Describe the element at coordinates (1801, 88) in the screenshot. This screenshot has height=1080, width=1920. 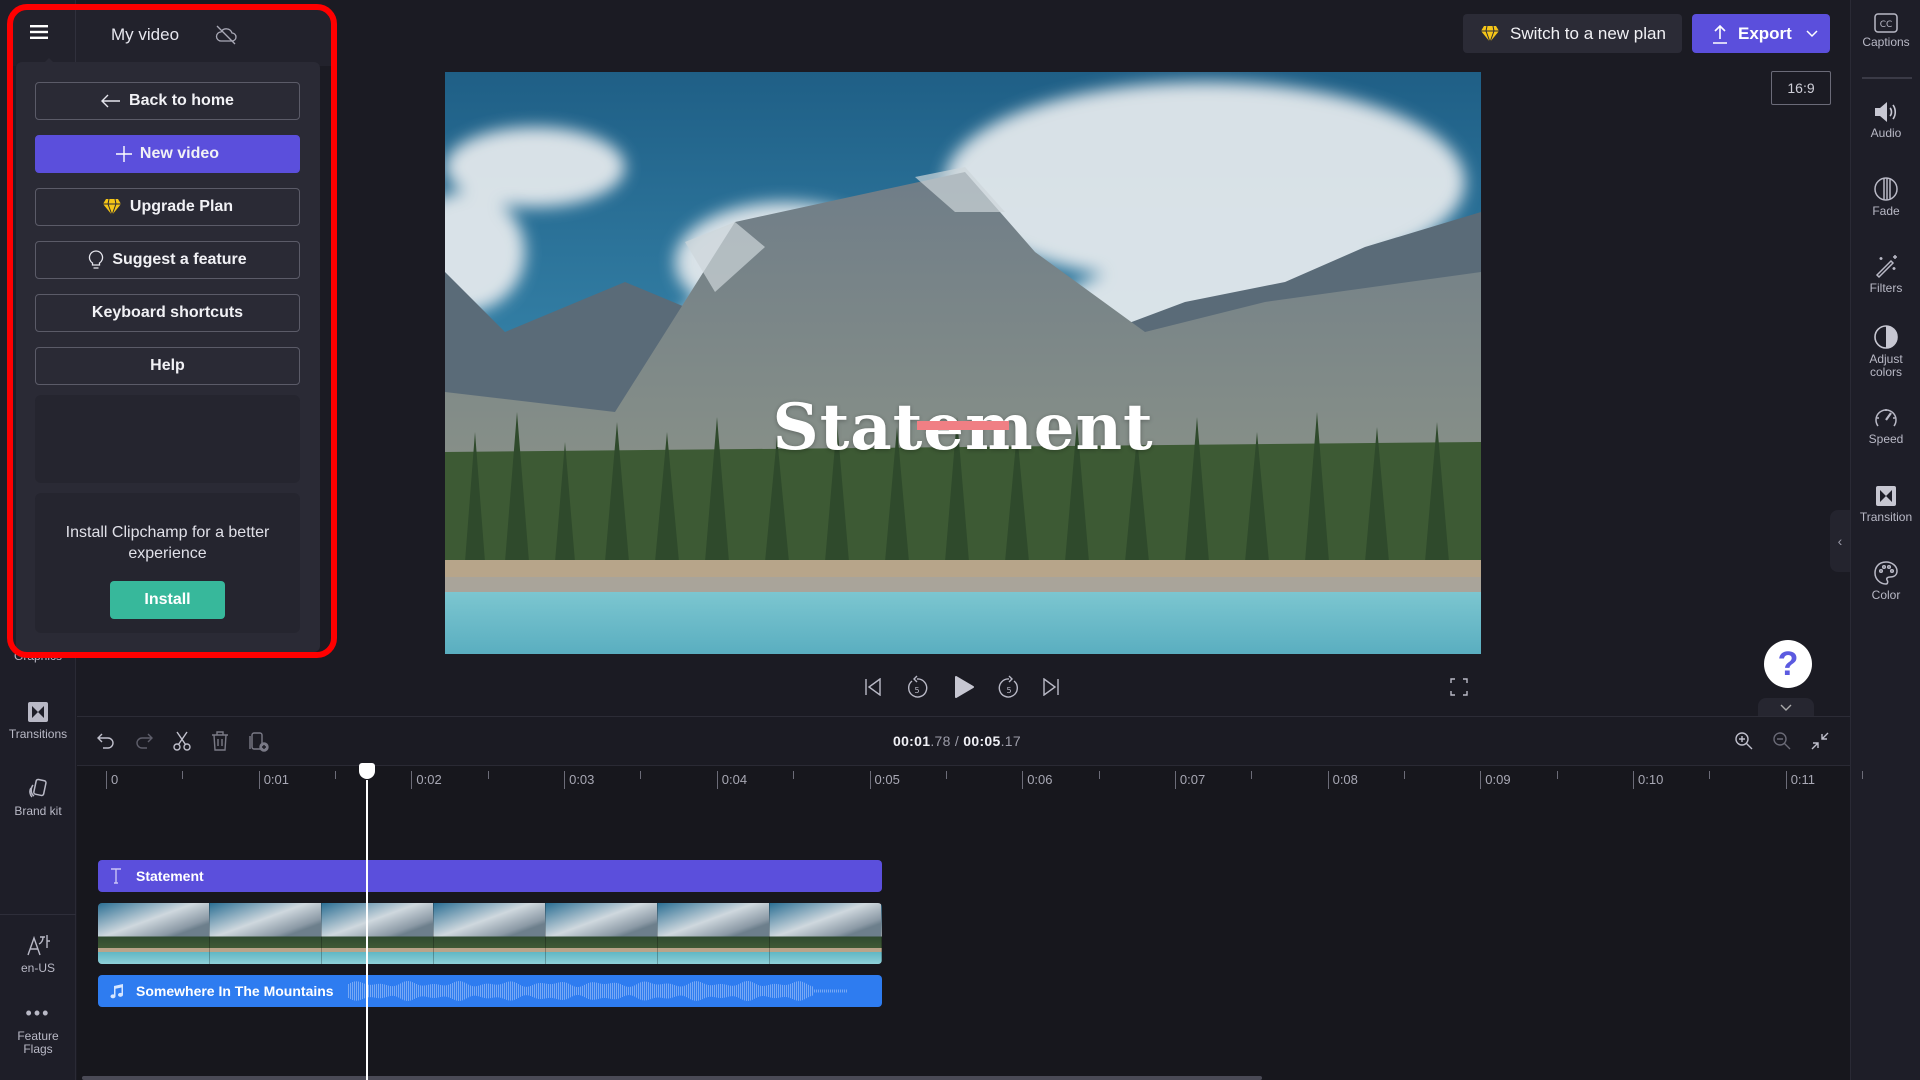
I see `aspect-ratio-button: 16:9` at that location.